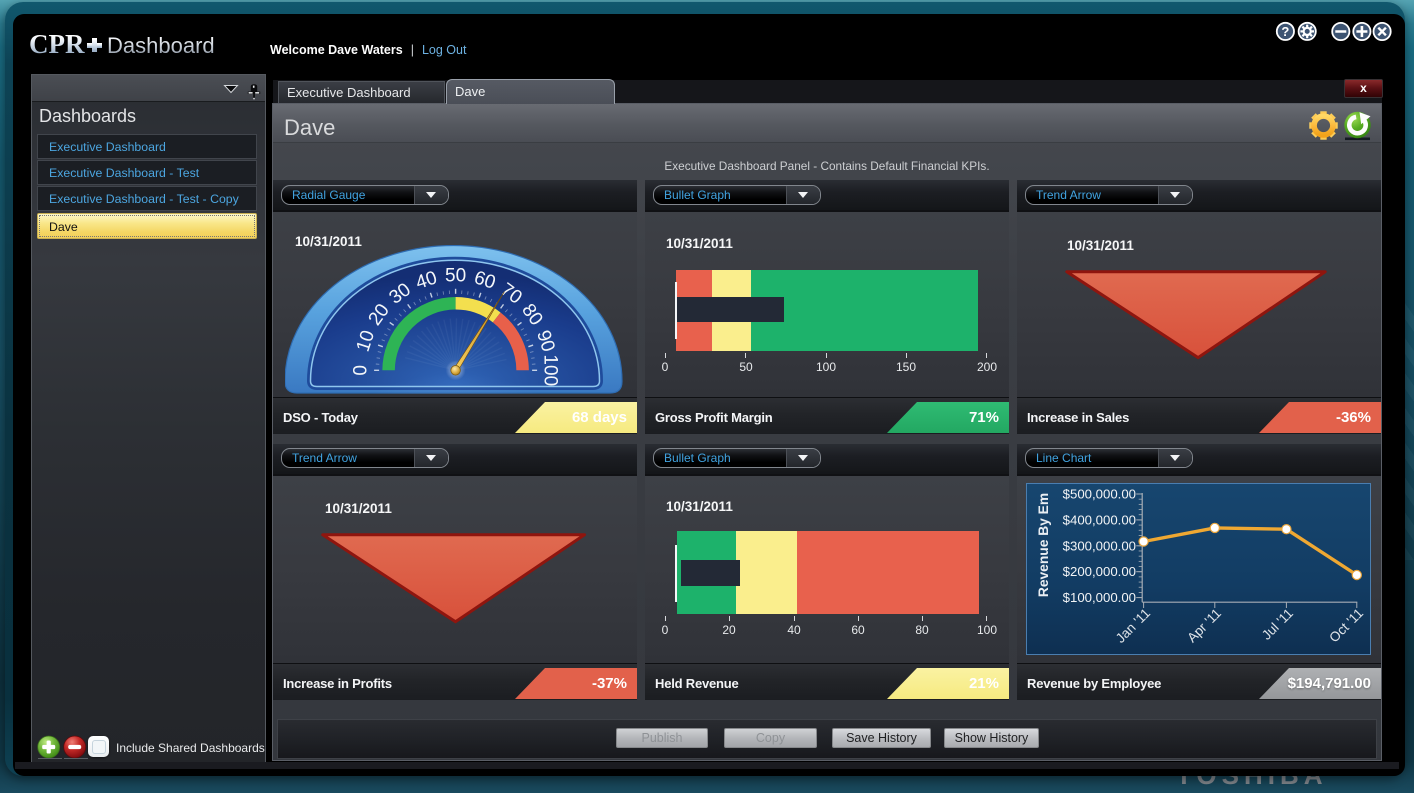  Describe the element at coordinates (455, 275) in the screenshot. I see `svg-text: 50` at that location.